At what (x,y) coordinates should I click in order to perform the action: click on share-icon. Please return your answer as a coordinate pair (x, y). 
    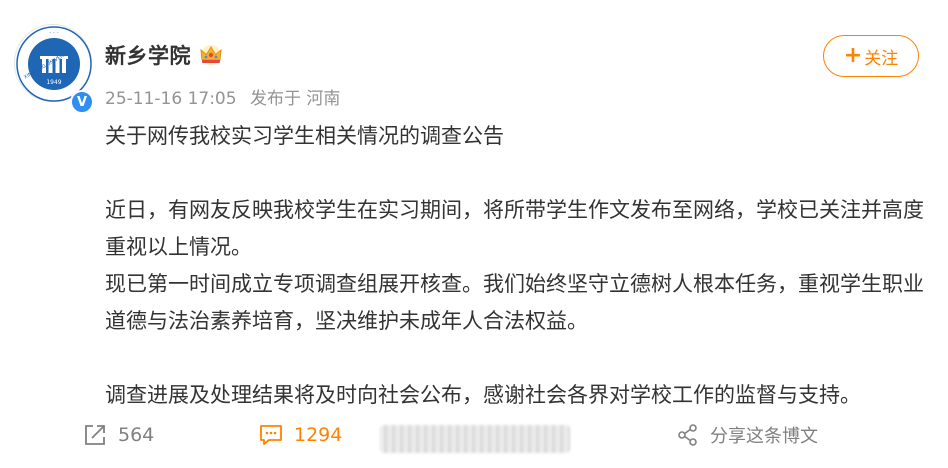
    Looking at the image, I should click on (687, 435).